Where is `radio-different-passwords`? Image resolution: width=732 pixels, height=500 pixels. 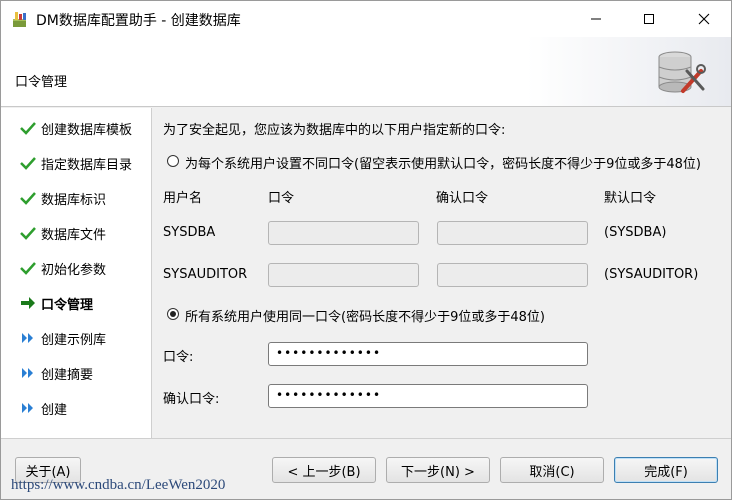 radio-different-passwords is located at coordinates (173, 161).